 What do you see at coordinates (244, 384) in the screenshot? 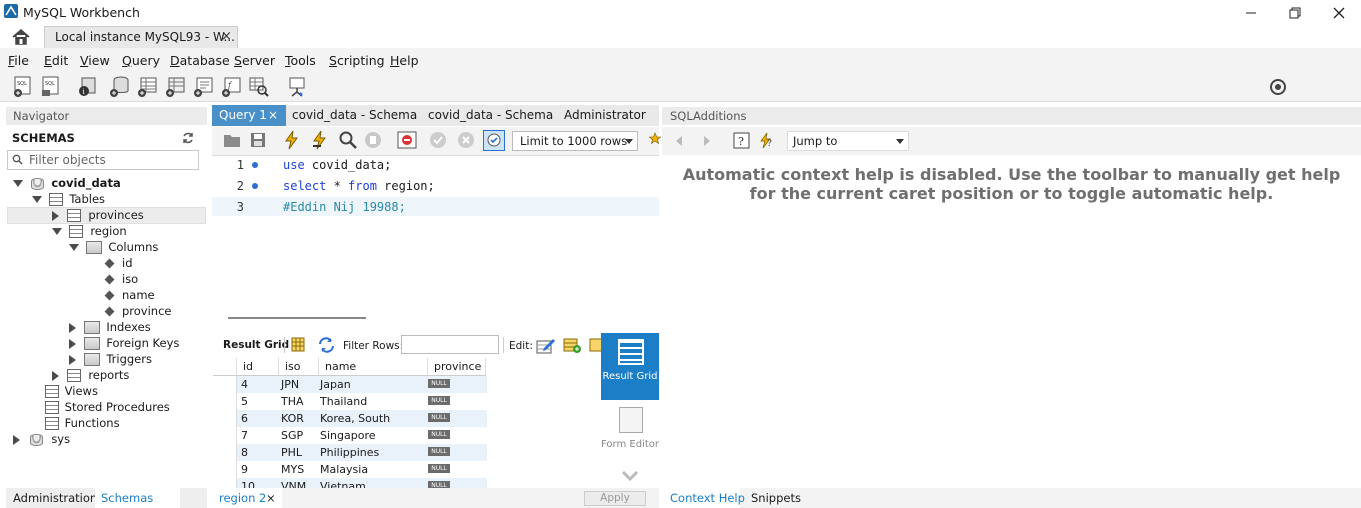
I see `cell-id: 4` at bounding box center [244, 384].